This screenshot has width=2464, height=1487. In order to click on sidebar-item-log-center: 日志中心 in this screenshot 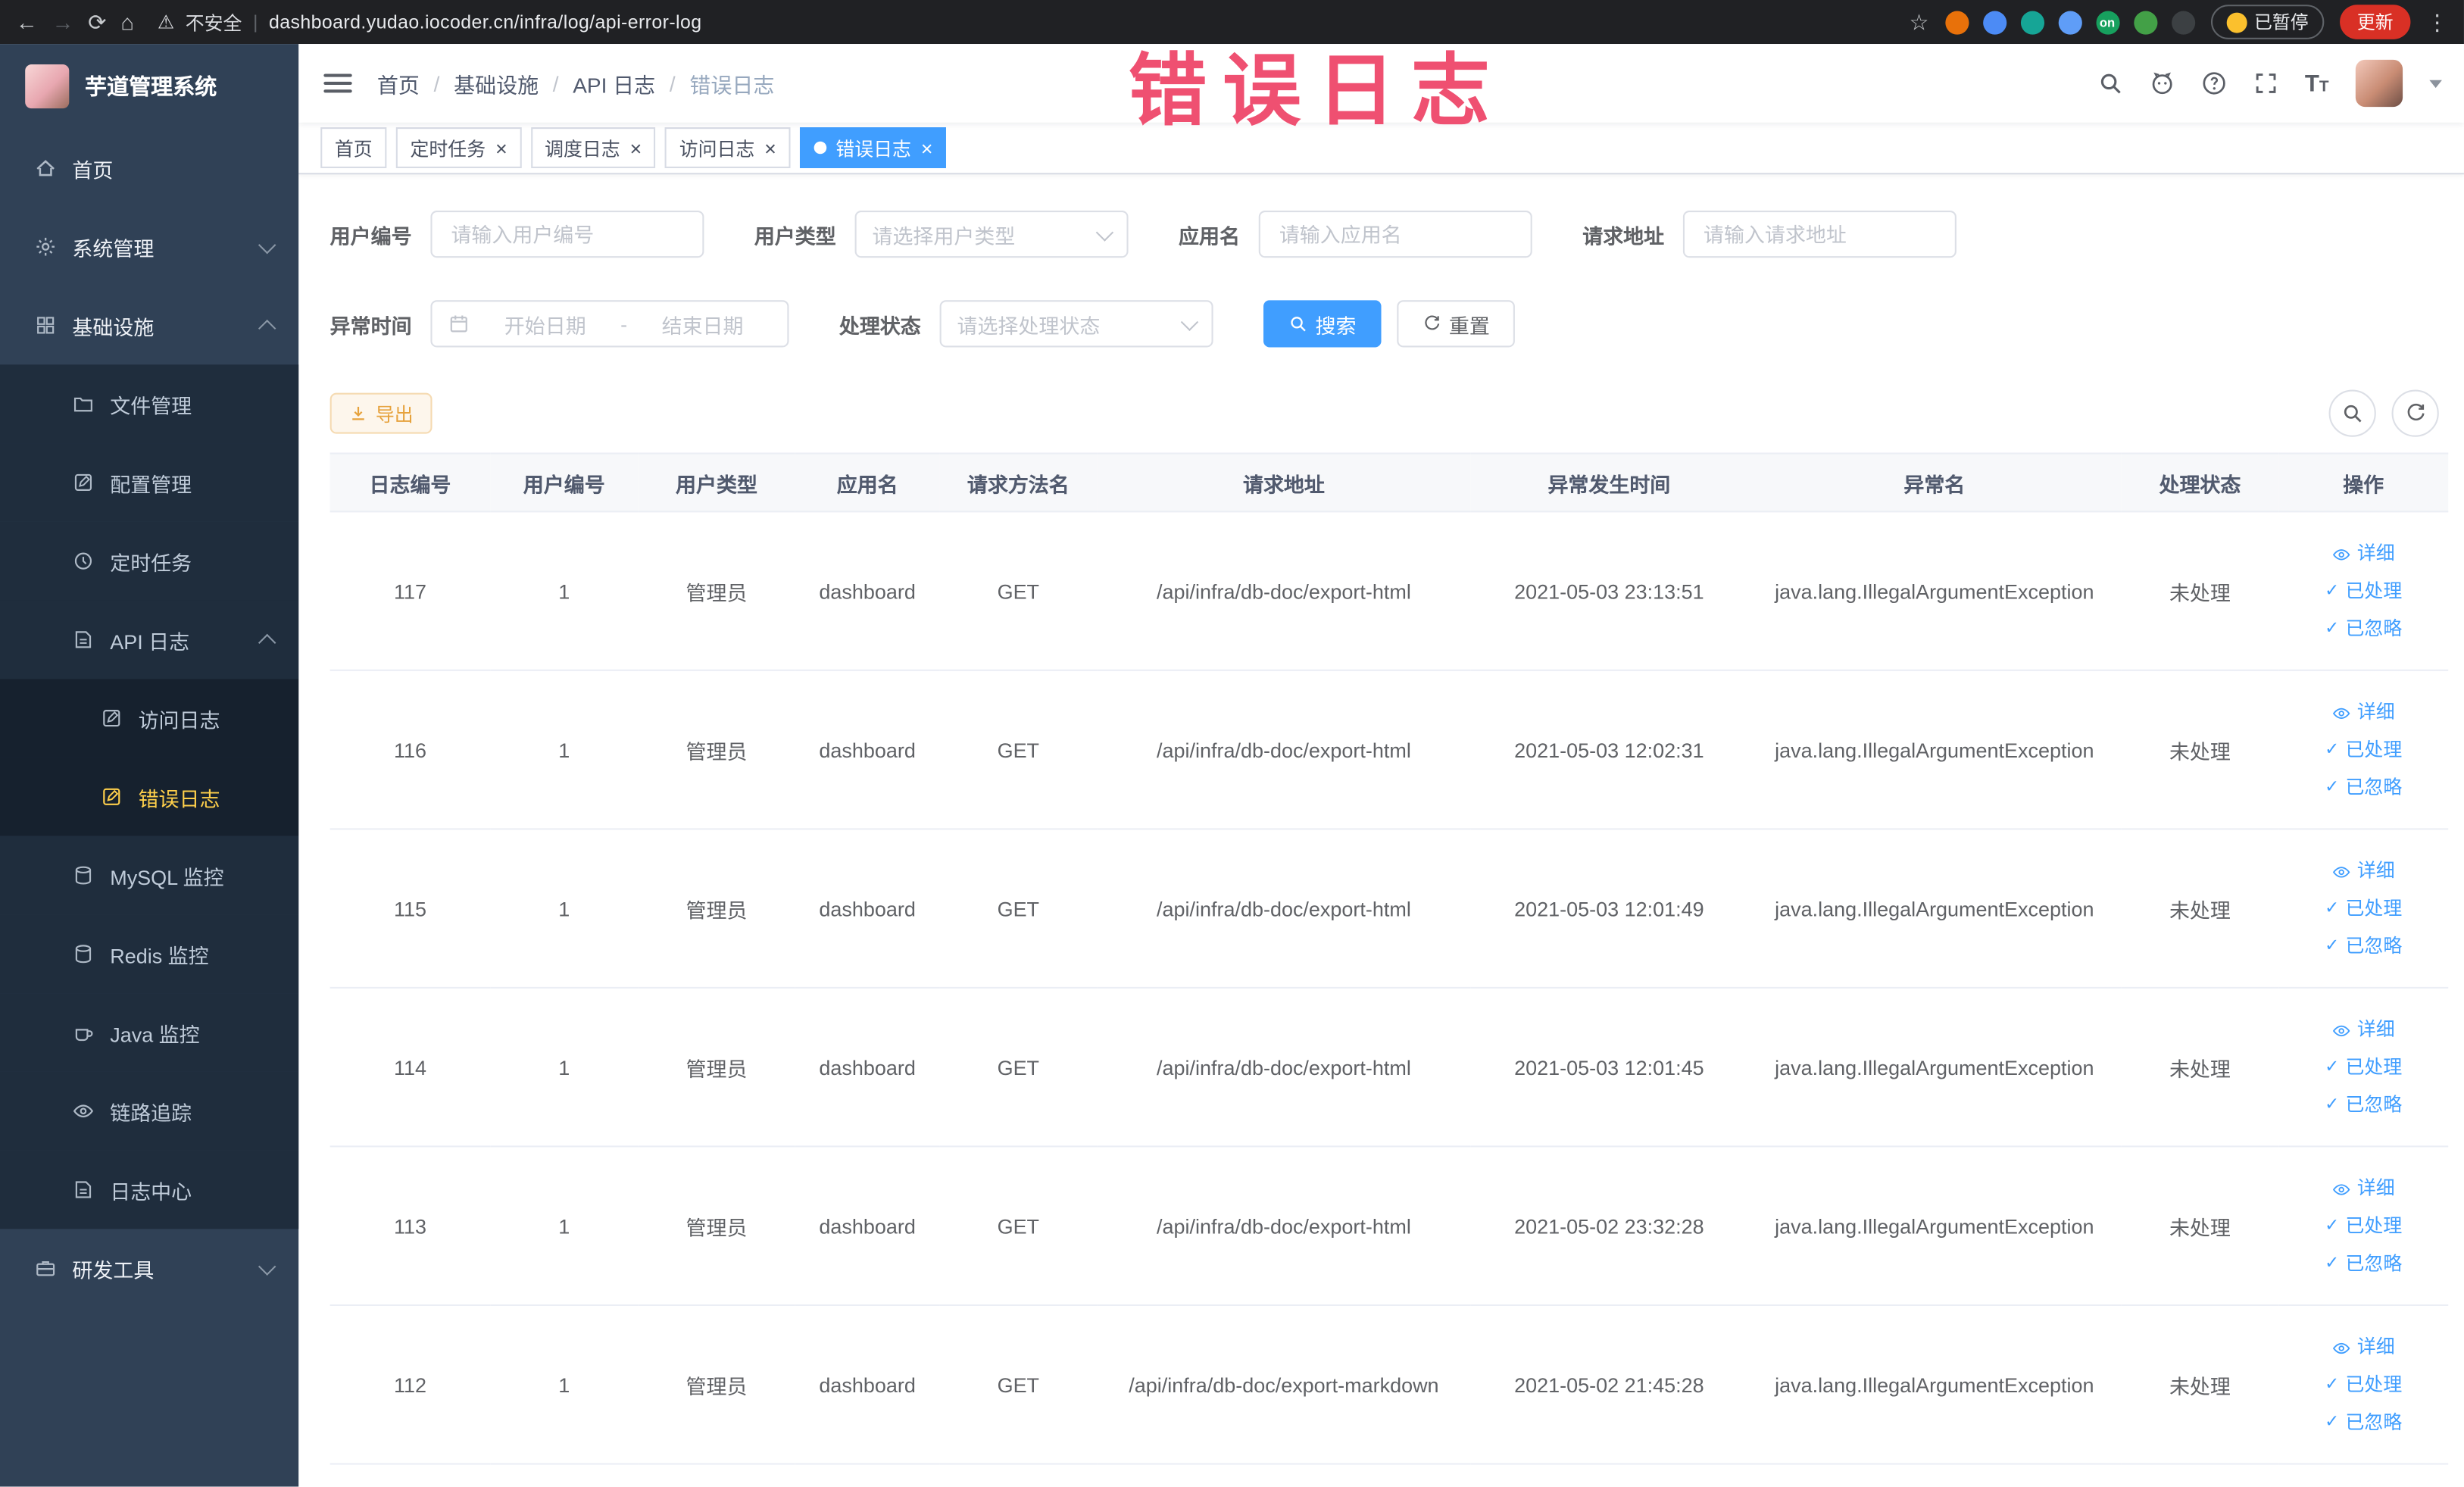, I will do `click(149, 1189)`.